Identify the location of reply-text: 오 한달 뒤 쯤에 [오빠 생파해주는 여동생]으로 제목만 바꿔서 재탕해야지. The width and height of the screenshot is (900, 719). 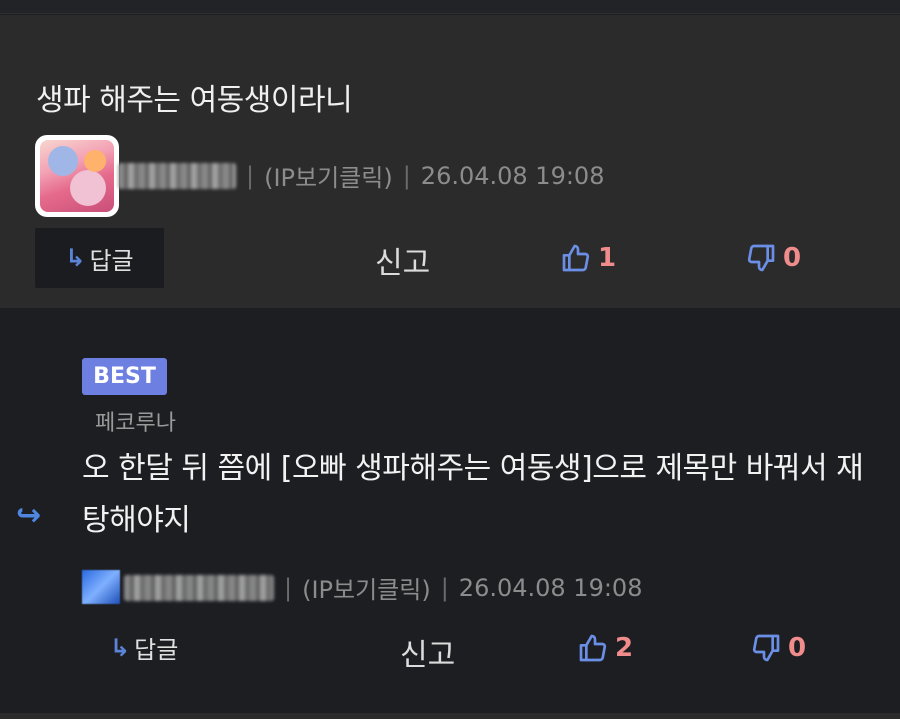
(473, 494).